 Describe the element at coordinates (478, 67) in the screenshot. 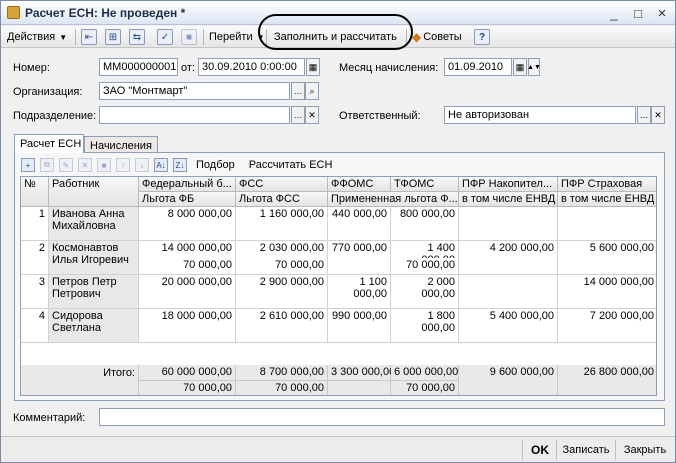

I see `month-field: 01.09.2010` at that location.